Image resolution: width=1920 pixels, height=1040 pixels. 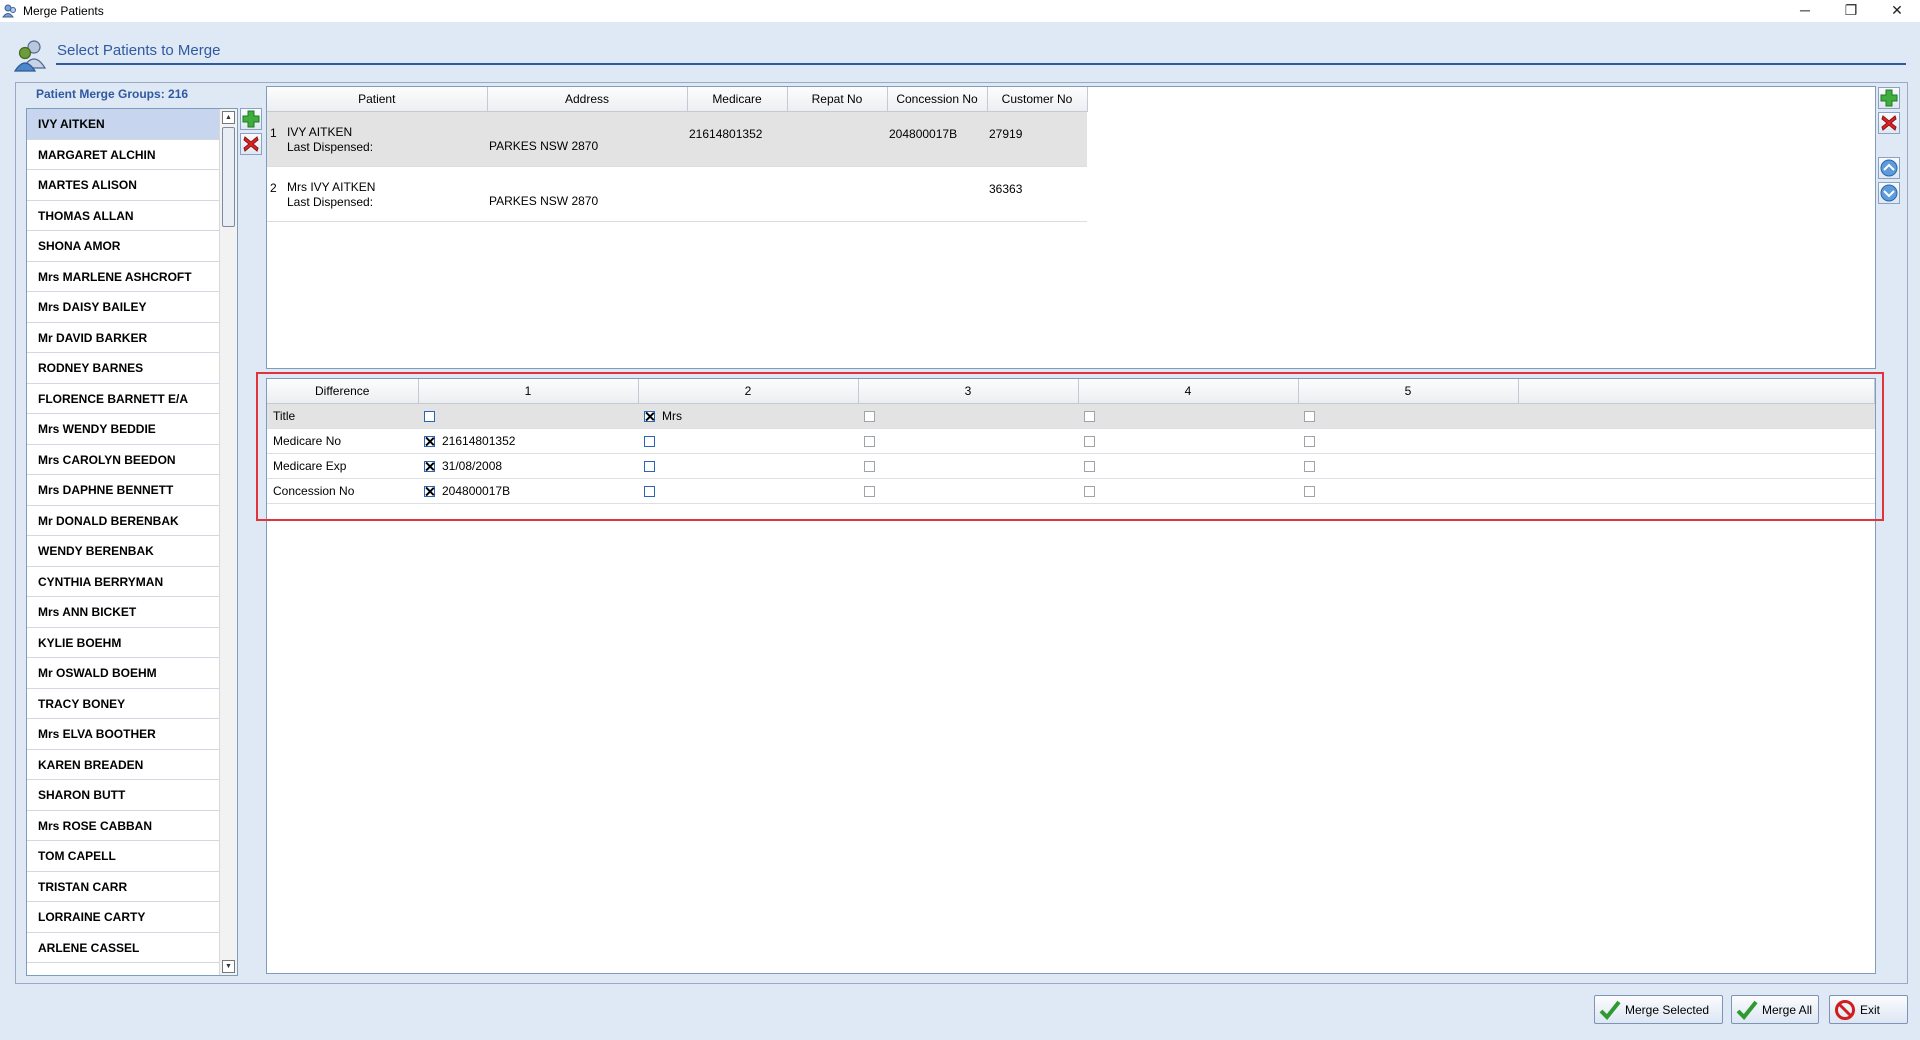 What do you see at coordinates (1188, 391) in the screenshot?
I see `column-header: 4` at bounding box center [1188, 391].